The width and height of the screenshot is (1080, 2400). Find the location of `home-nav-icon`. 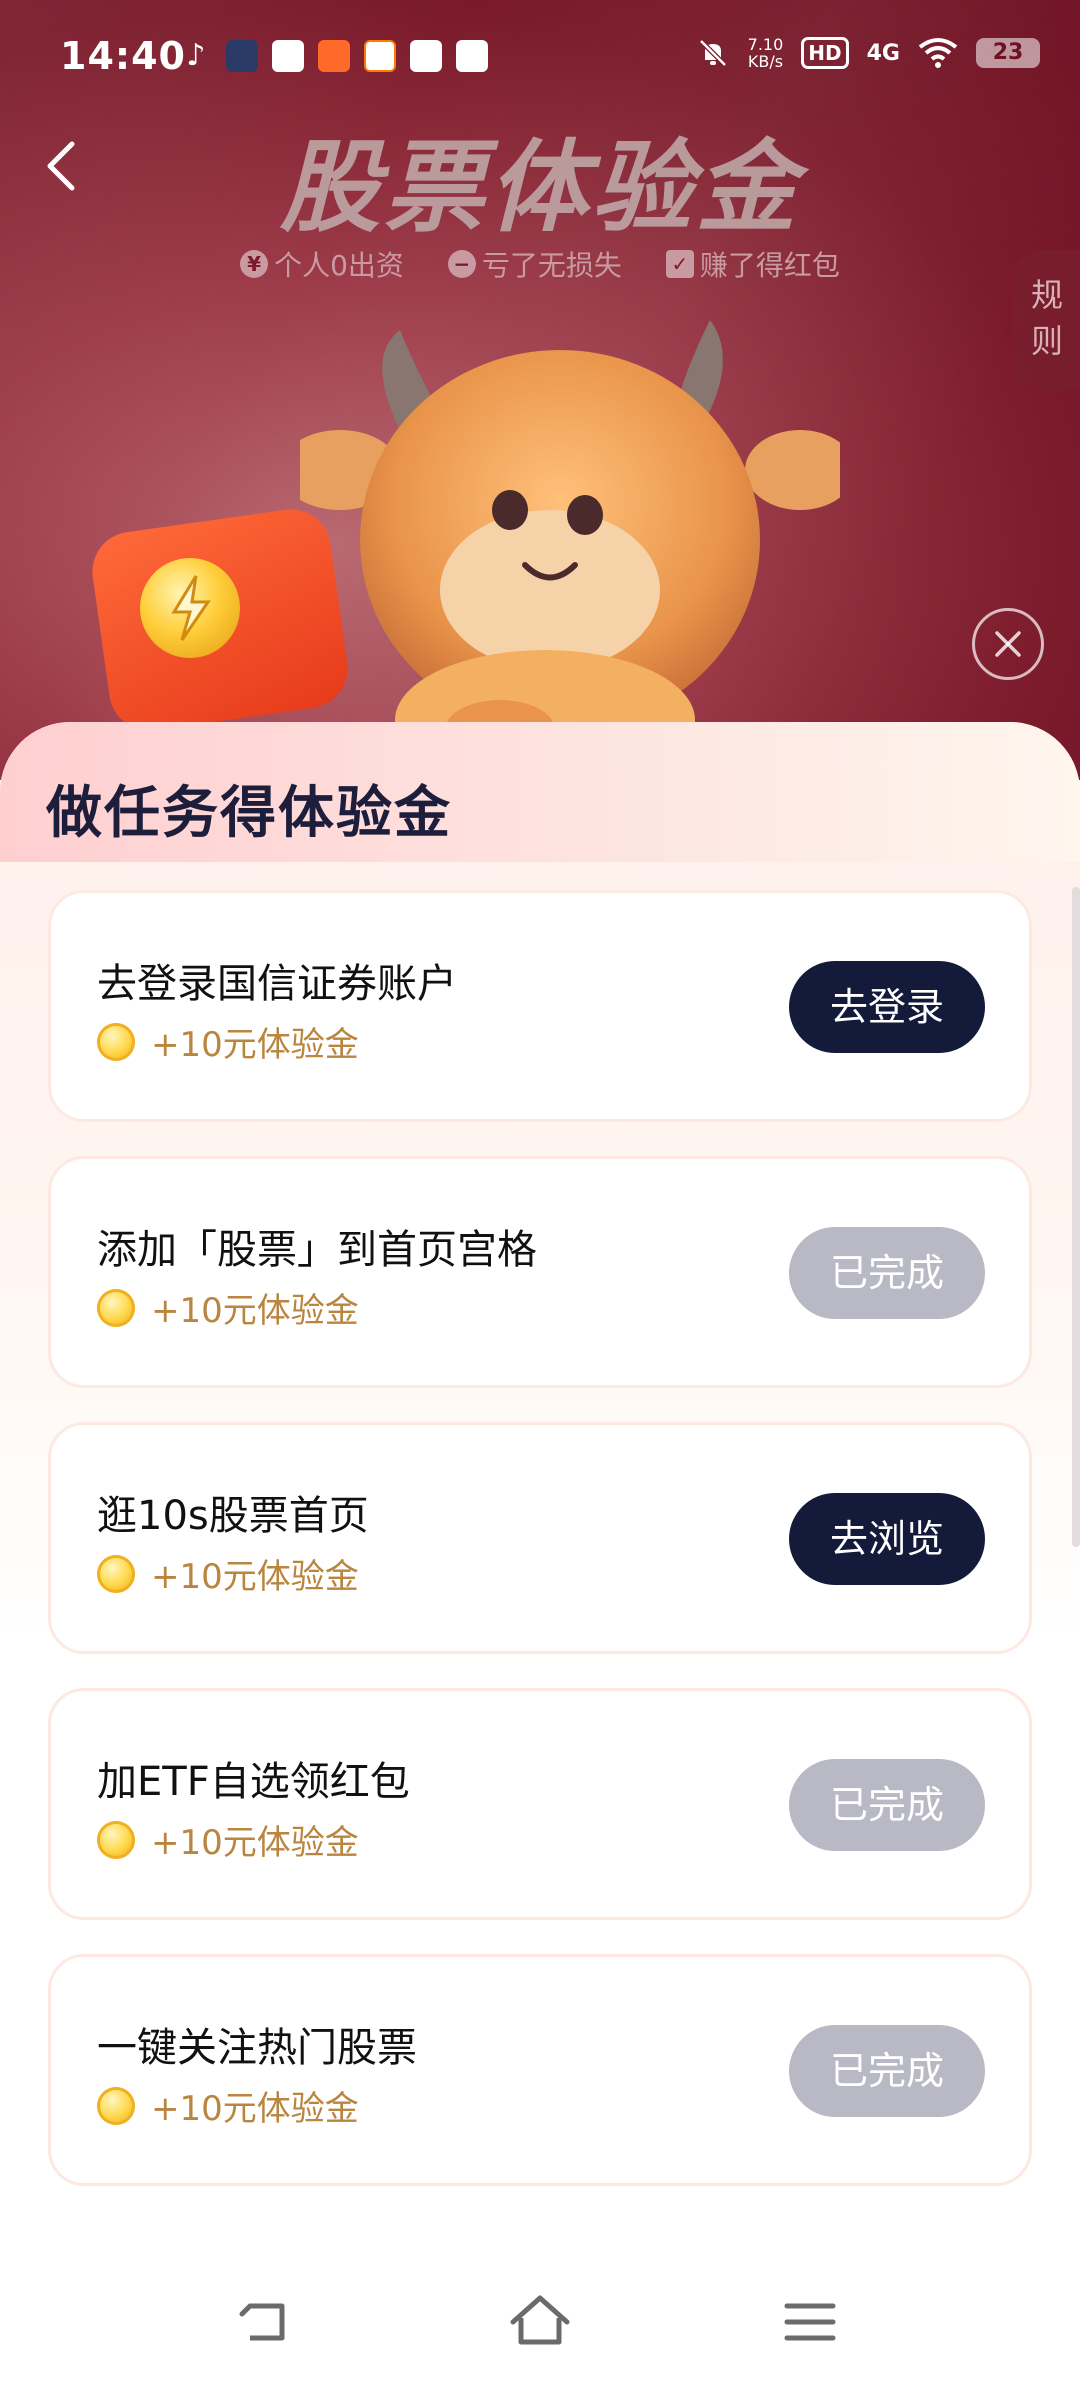

home-nav-icon is located at coordinates (540, 2320).